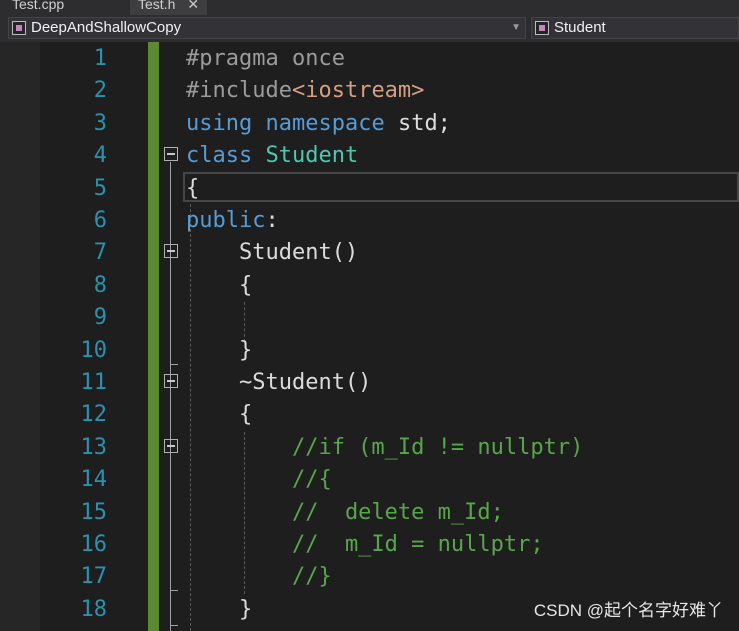 The image size is (739, 631). What do you see at coordinates (100, 285) in the screenshot?
I see `line-number: 8` at bounding box center [100, 285].